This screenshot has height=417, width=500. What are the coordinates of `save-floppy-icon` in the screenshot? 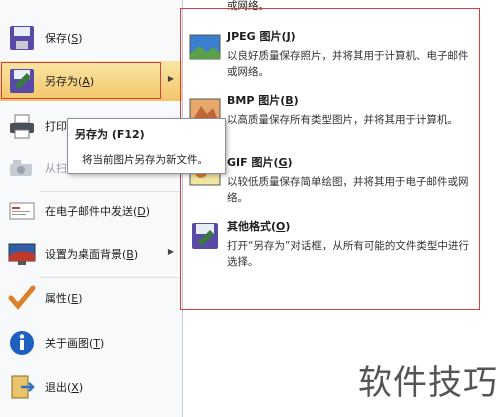 It's located at (22, 38).